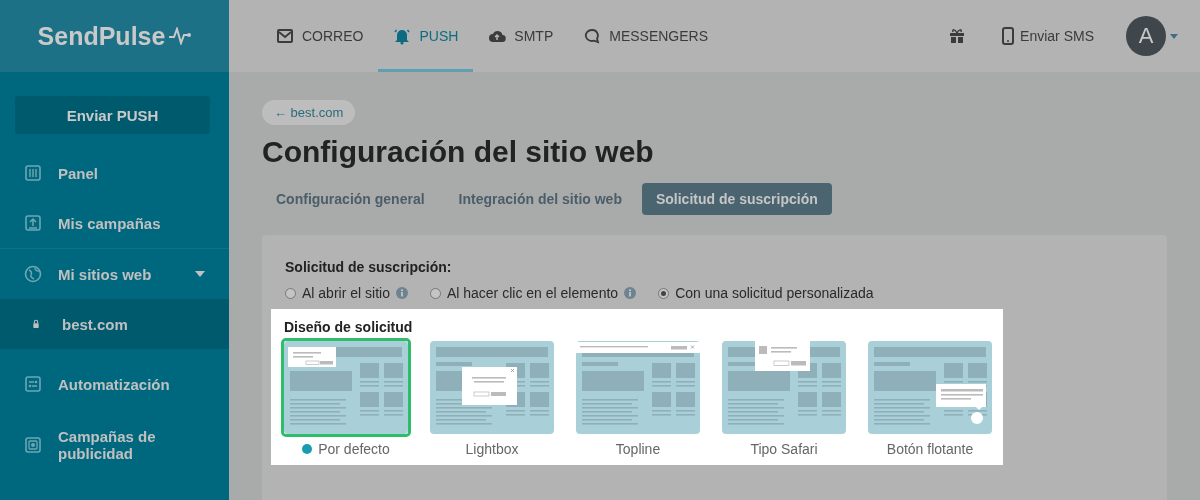 This screenshot has height=500, width=1200. I want to click on option-label: Tipo Safari, so click(784, 449).